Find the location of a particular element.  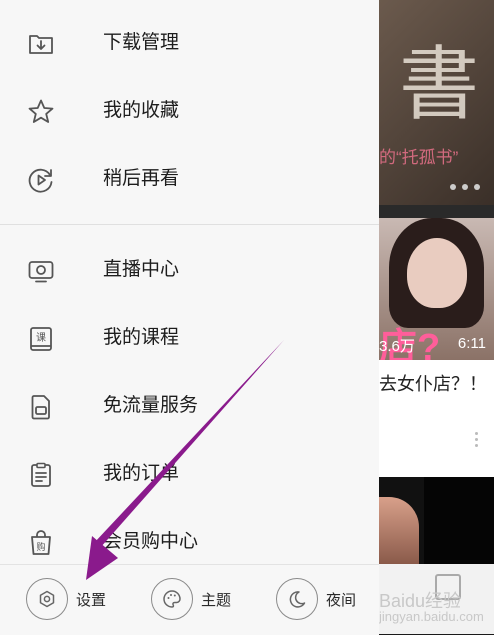

settings-icon is located at coordinates (47, 599).